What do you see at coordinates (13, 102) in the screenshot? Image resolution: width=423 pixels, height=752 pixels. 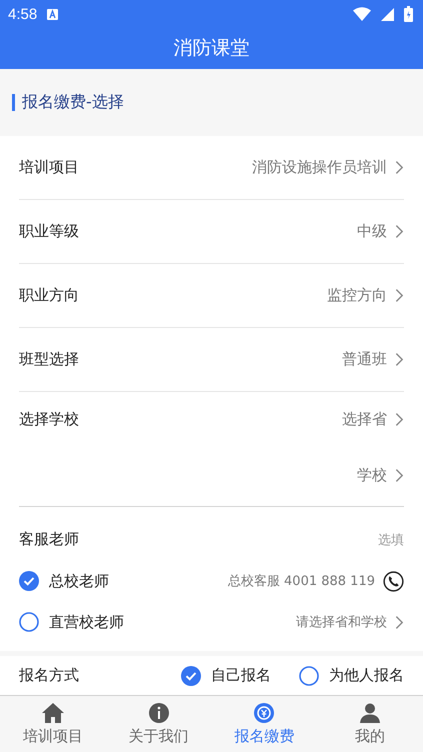 I see `accent-bar` at bounding box center [13, 102].